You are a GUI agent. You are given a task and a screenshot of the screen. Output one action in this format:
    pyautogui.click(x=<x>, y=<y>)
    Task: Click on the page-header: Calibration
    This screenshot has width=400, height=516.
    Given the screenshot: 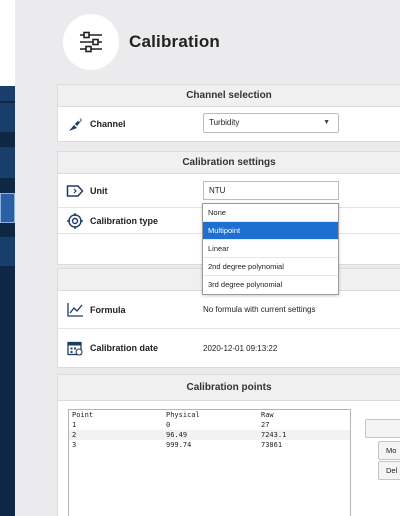 What is the action you would take?
    pyautogui.click(x=228, y=42)
    